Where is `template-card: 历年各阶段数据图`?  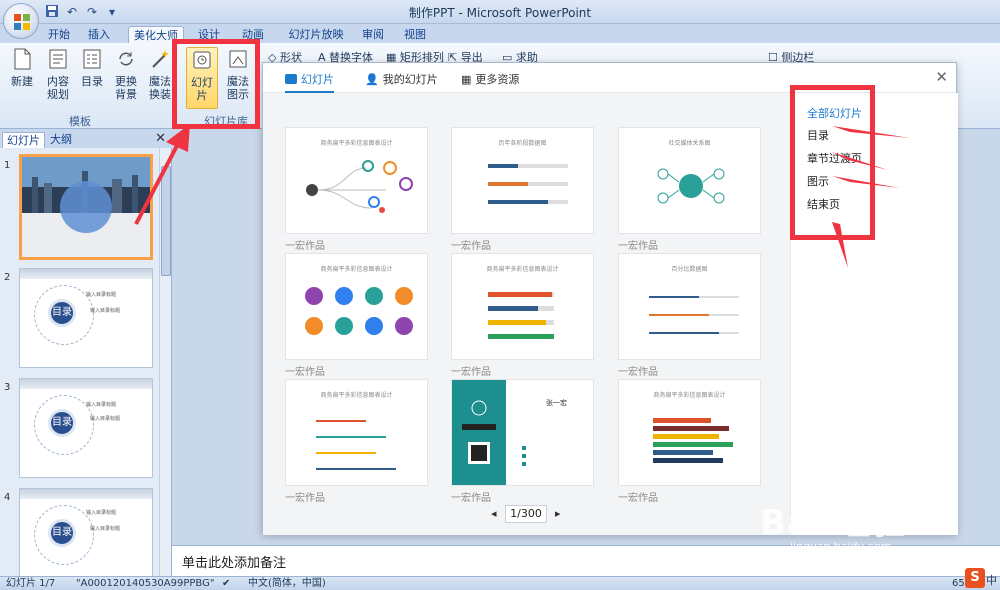
template-card: 历年各阶段数据图 is located at coordinates (522, 180).